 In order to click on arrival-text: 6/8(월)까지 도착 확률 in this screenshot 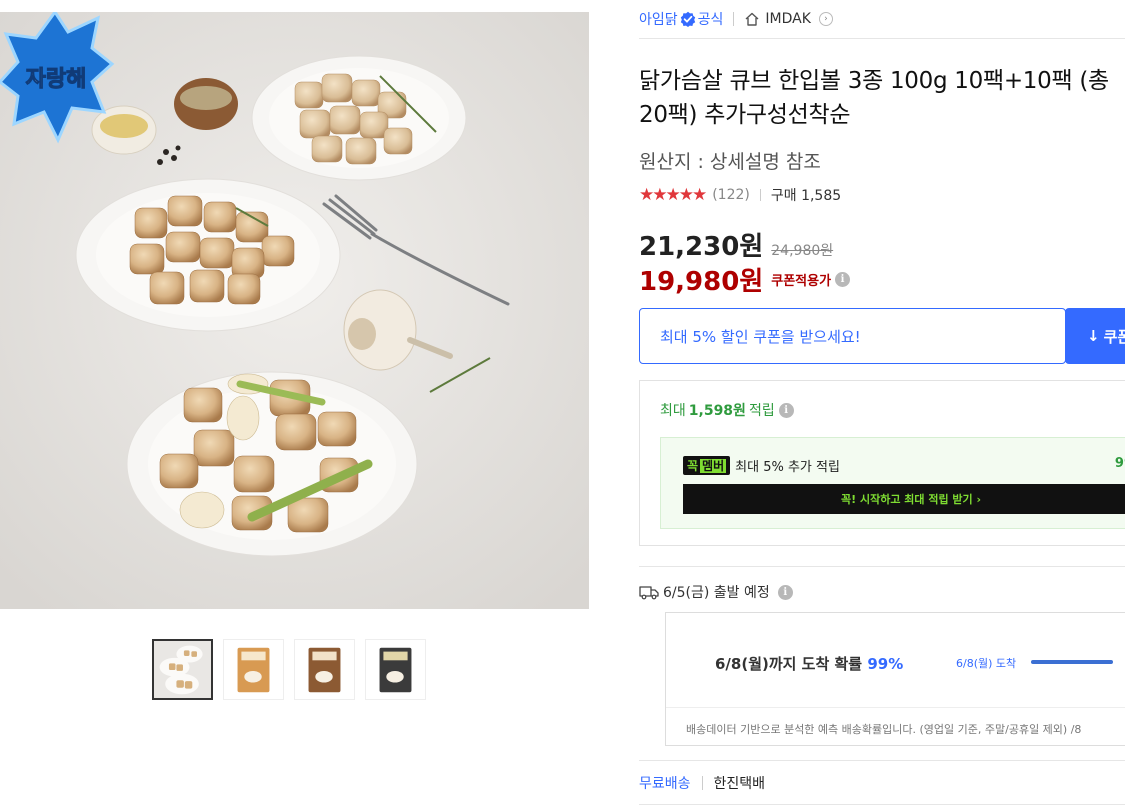, I will do `click(789, 664)`.